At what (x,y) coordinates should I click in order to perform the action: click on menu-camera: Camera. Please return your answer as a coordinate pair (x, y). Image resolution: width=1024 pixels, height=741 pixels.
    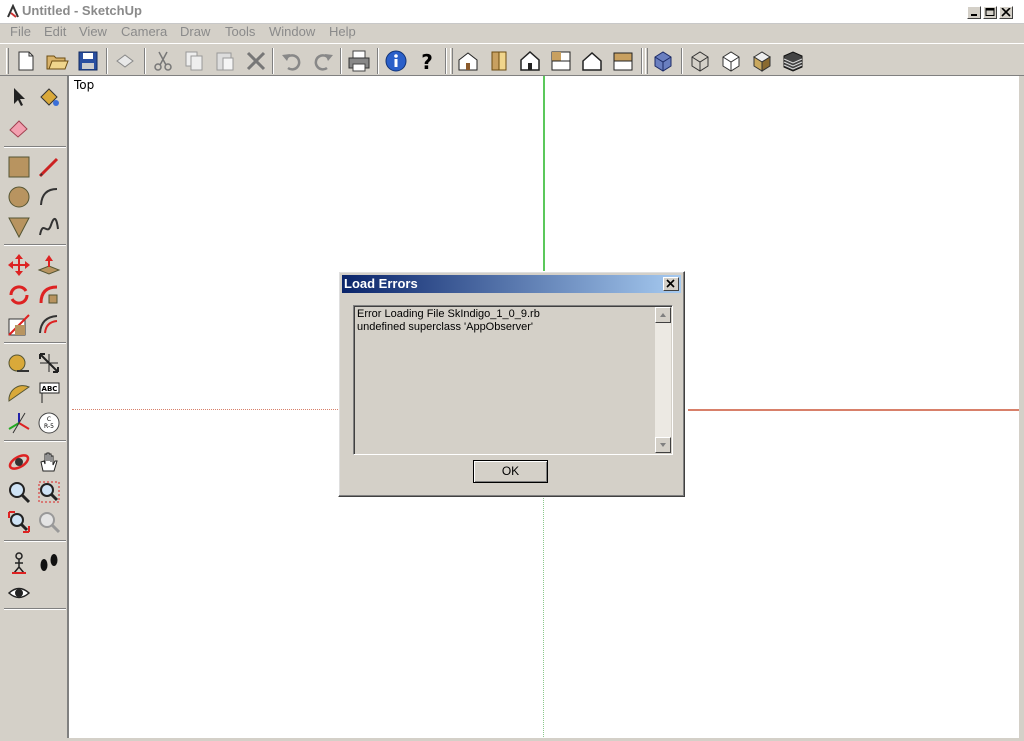
    Looking at the image, I should click on (144, 32).